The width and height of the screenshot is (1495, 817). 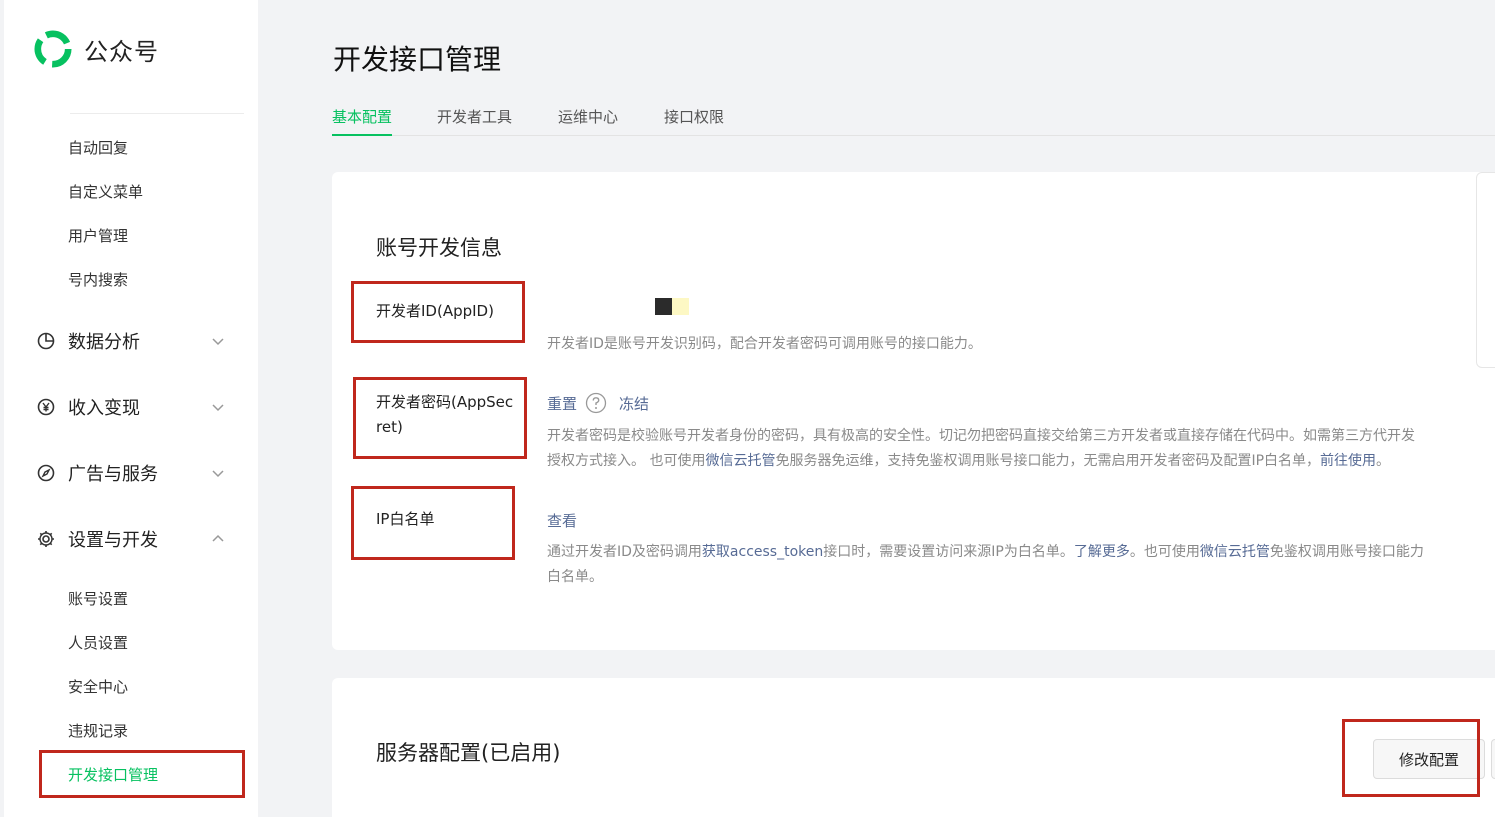 What do you see at coordinates (1164, 552) in the screenshot?
I see `desc-text: 。也可使用` at bounding box center [1164, 552].